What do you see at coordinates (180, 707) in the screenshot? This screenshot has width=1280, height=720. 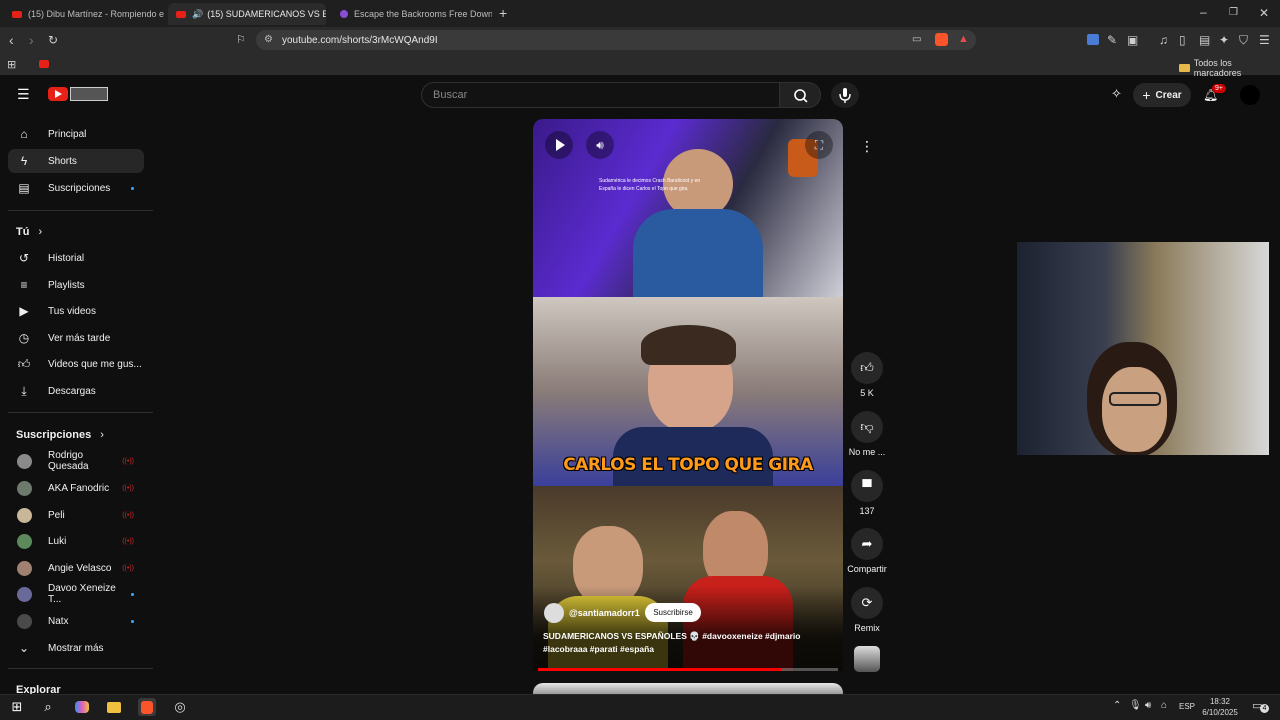 I see `obs-icon: ◎` at bounding box center [180, 707].